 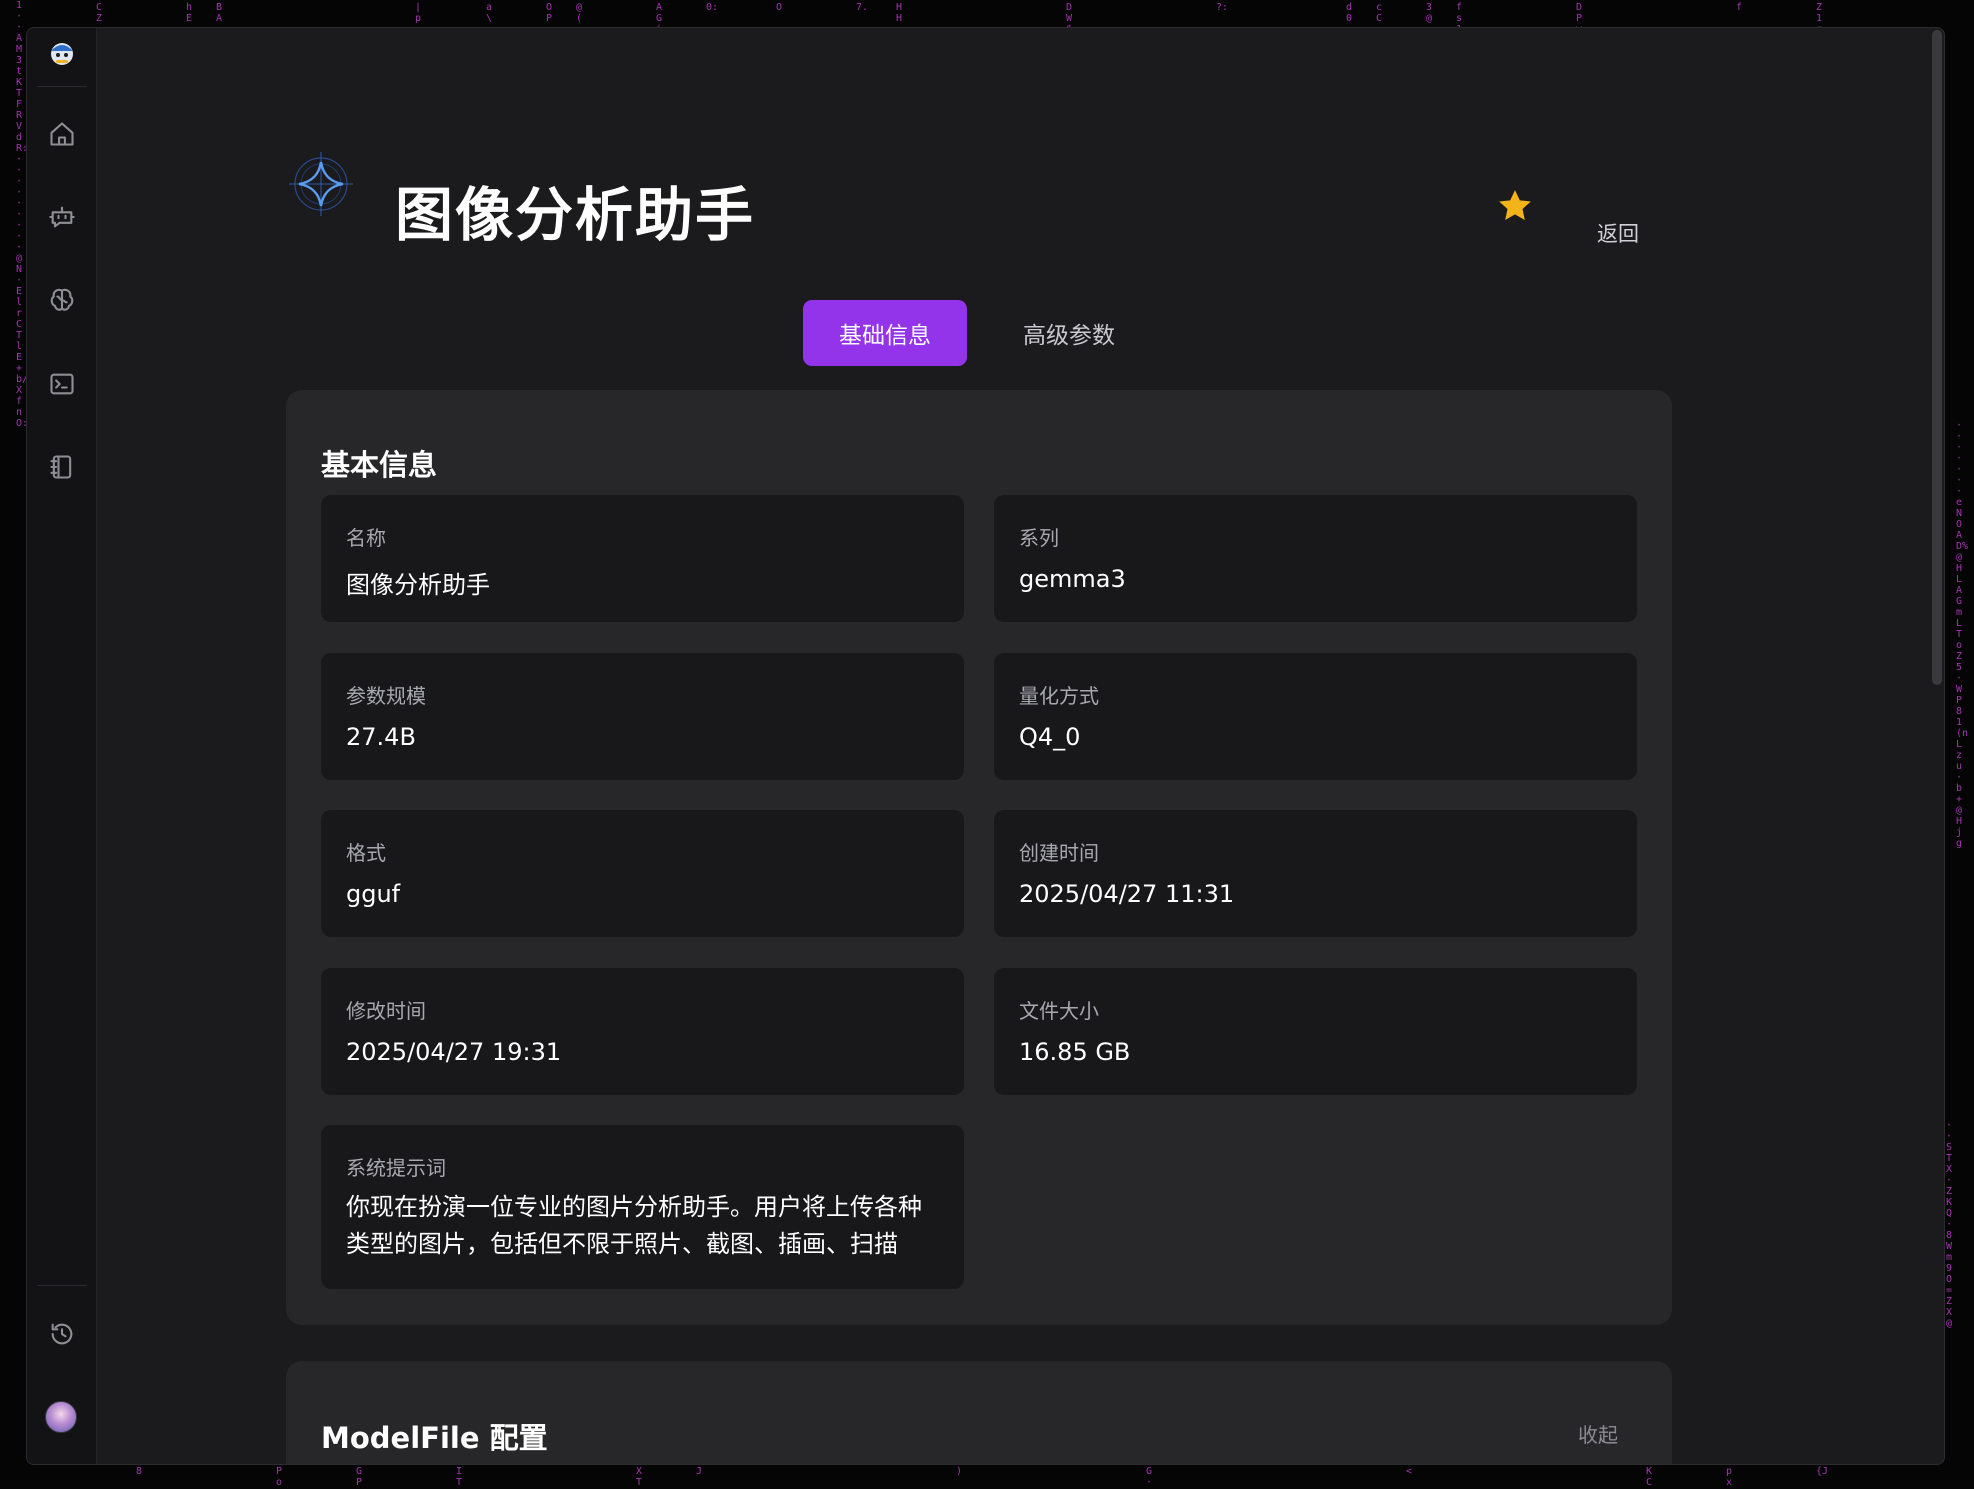 I want to click on field-parameter-size: 参数规模 27.4B, so click(x=642, y=716).